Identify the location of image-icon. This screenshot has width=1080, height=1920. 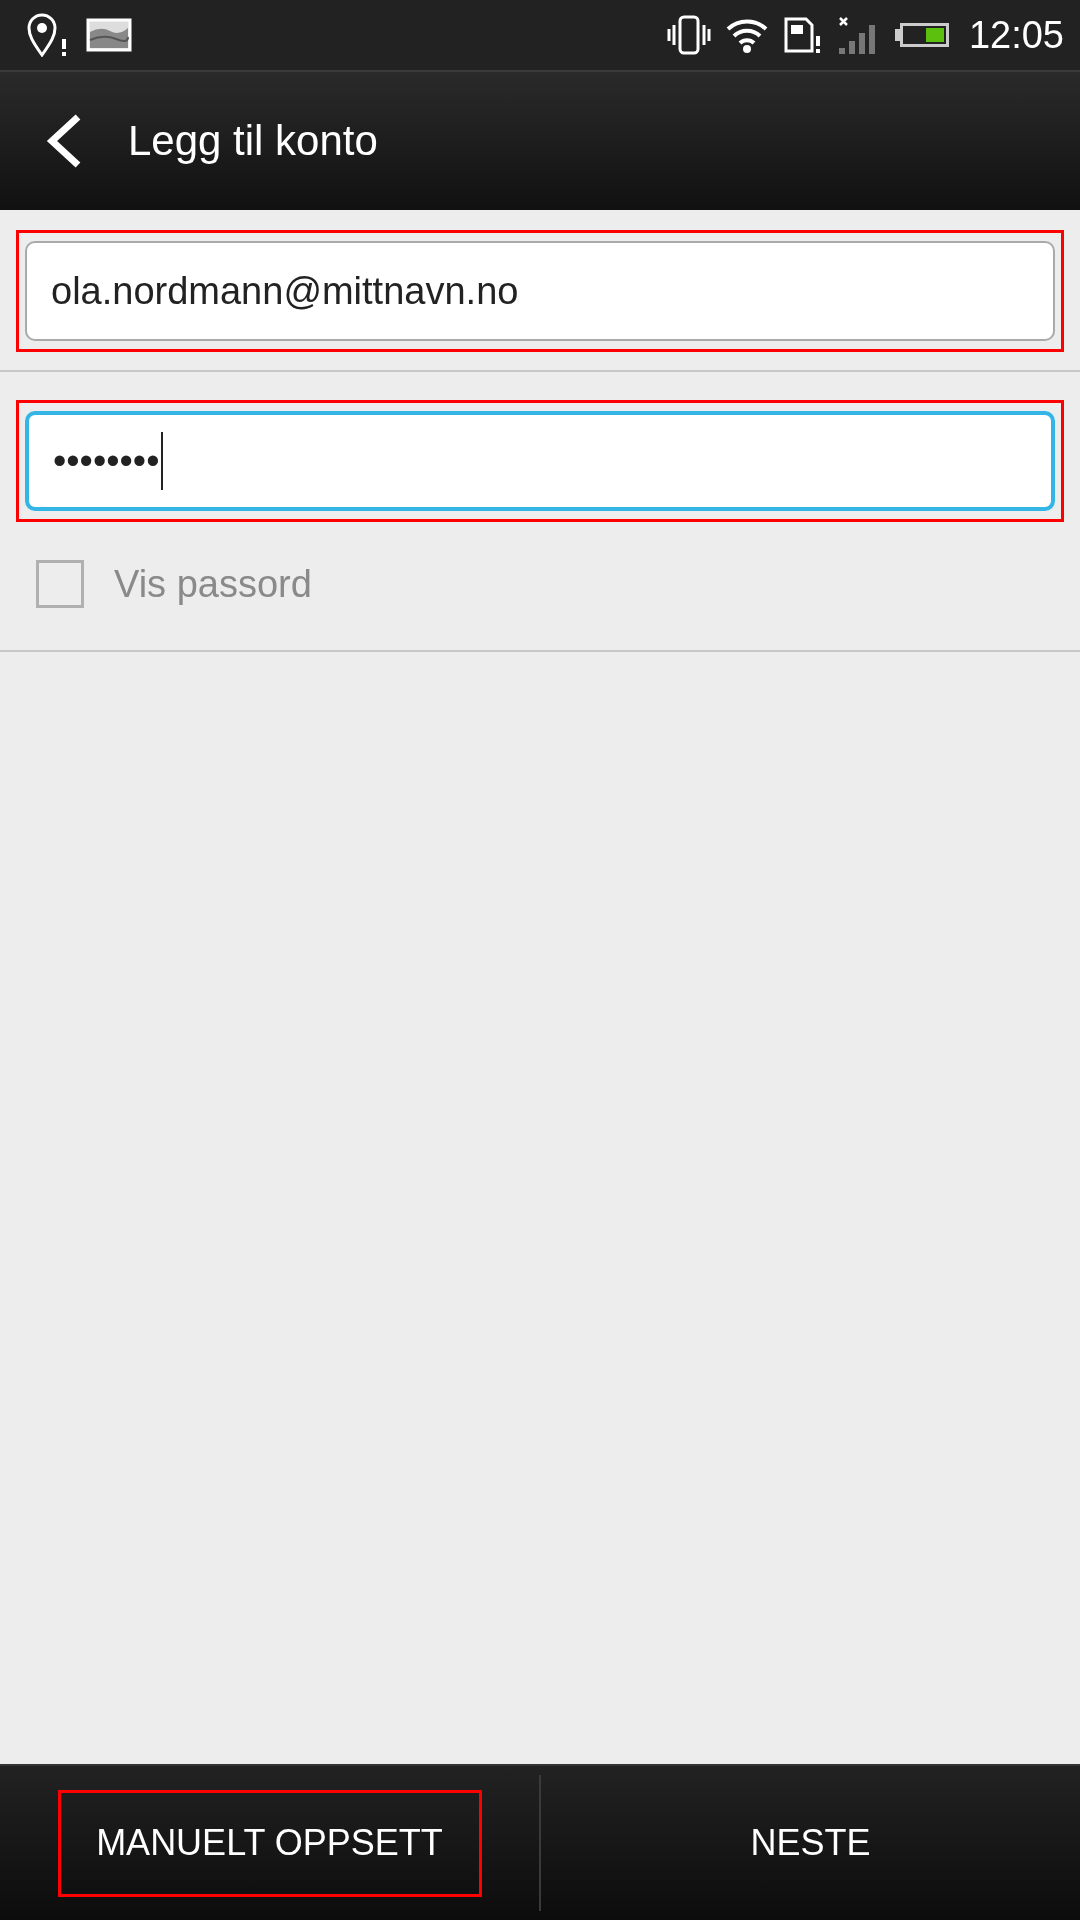
(109, 35).